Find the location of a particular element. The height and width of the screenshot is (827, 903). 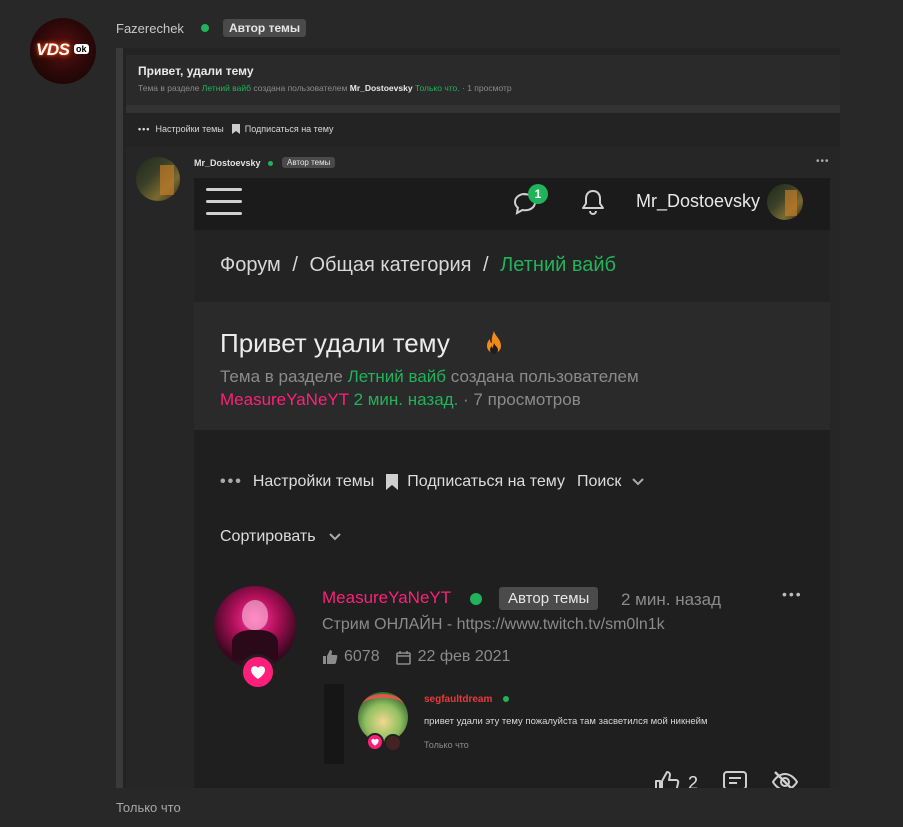

screenshot-topic-title: Привет удали тему is located at coordinates (335, 343).